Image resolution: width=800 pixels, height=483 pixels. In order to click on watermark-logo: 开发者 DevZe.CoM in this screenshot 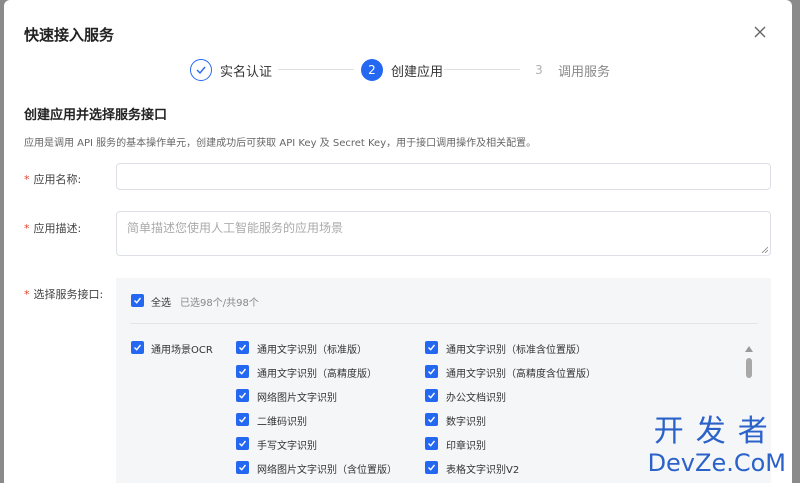, I will do `click(716, 446)`.